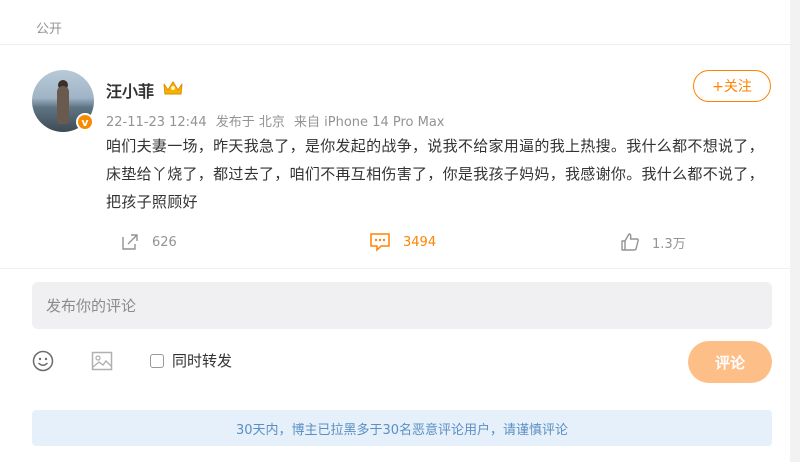  I want to click on image-button, so click(102, 363).